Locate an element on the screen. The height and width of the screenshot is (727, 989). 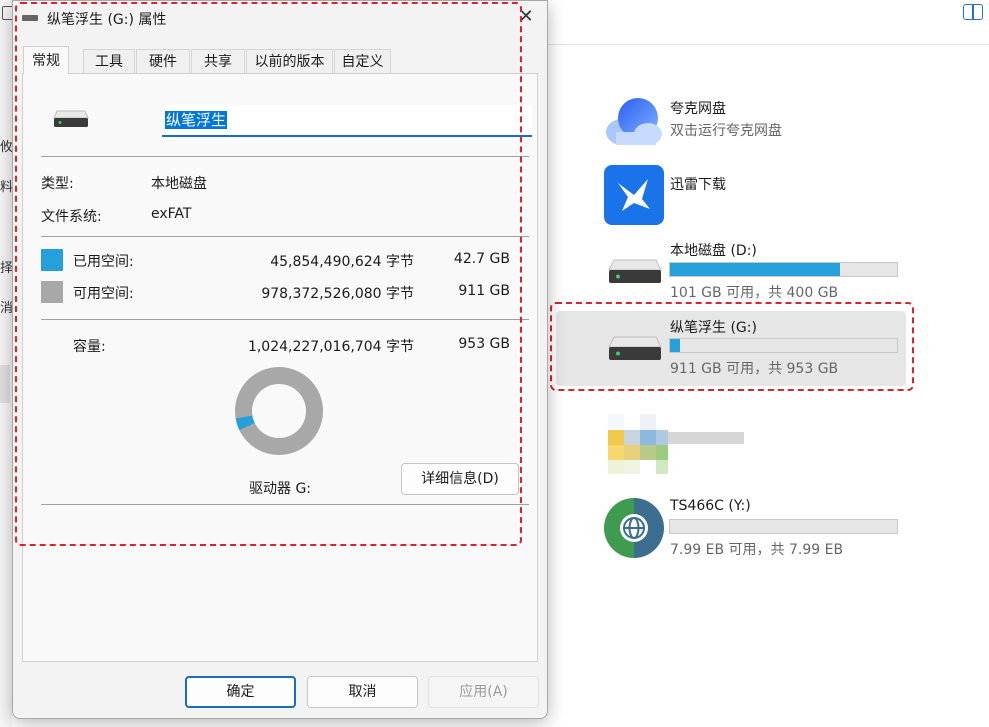
nav-item-fragment: 择 is located at coordinates (6, 266).